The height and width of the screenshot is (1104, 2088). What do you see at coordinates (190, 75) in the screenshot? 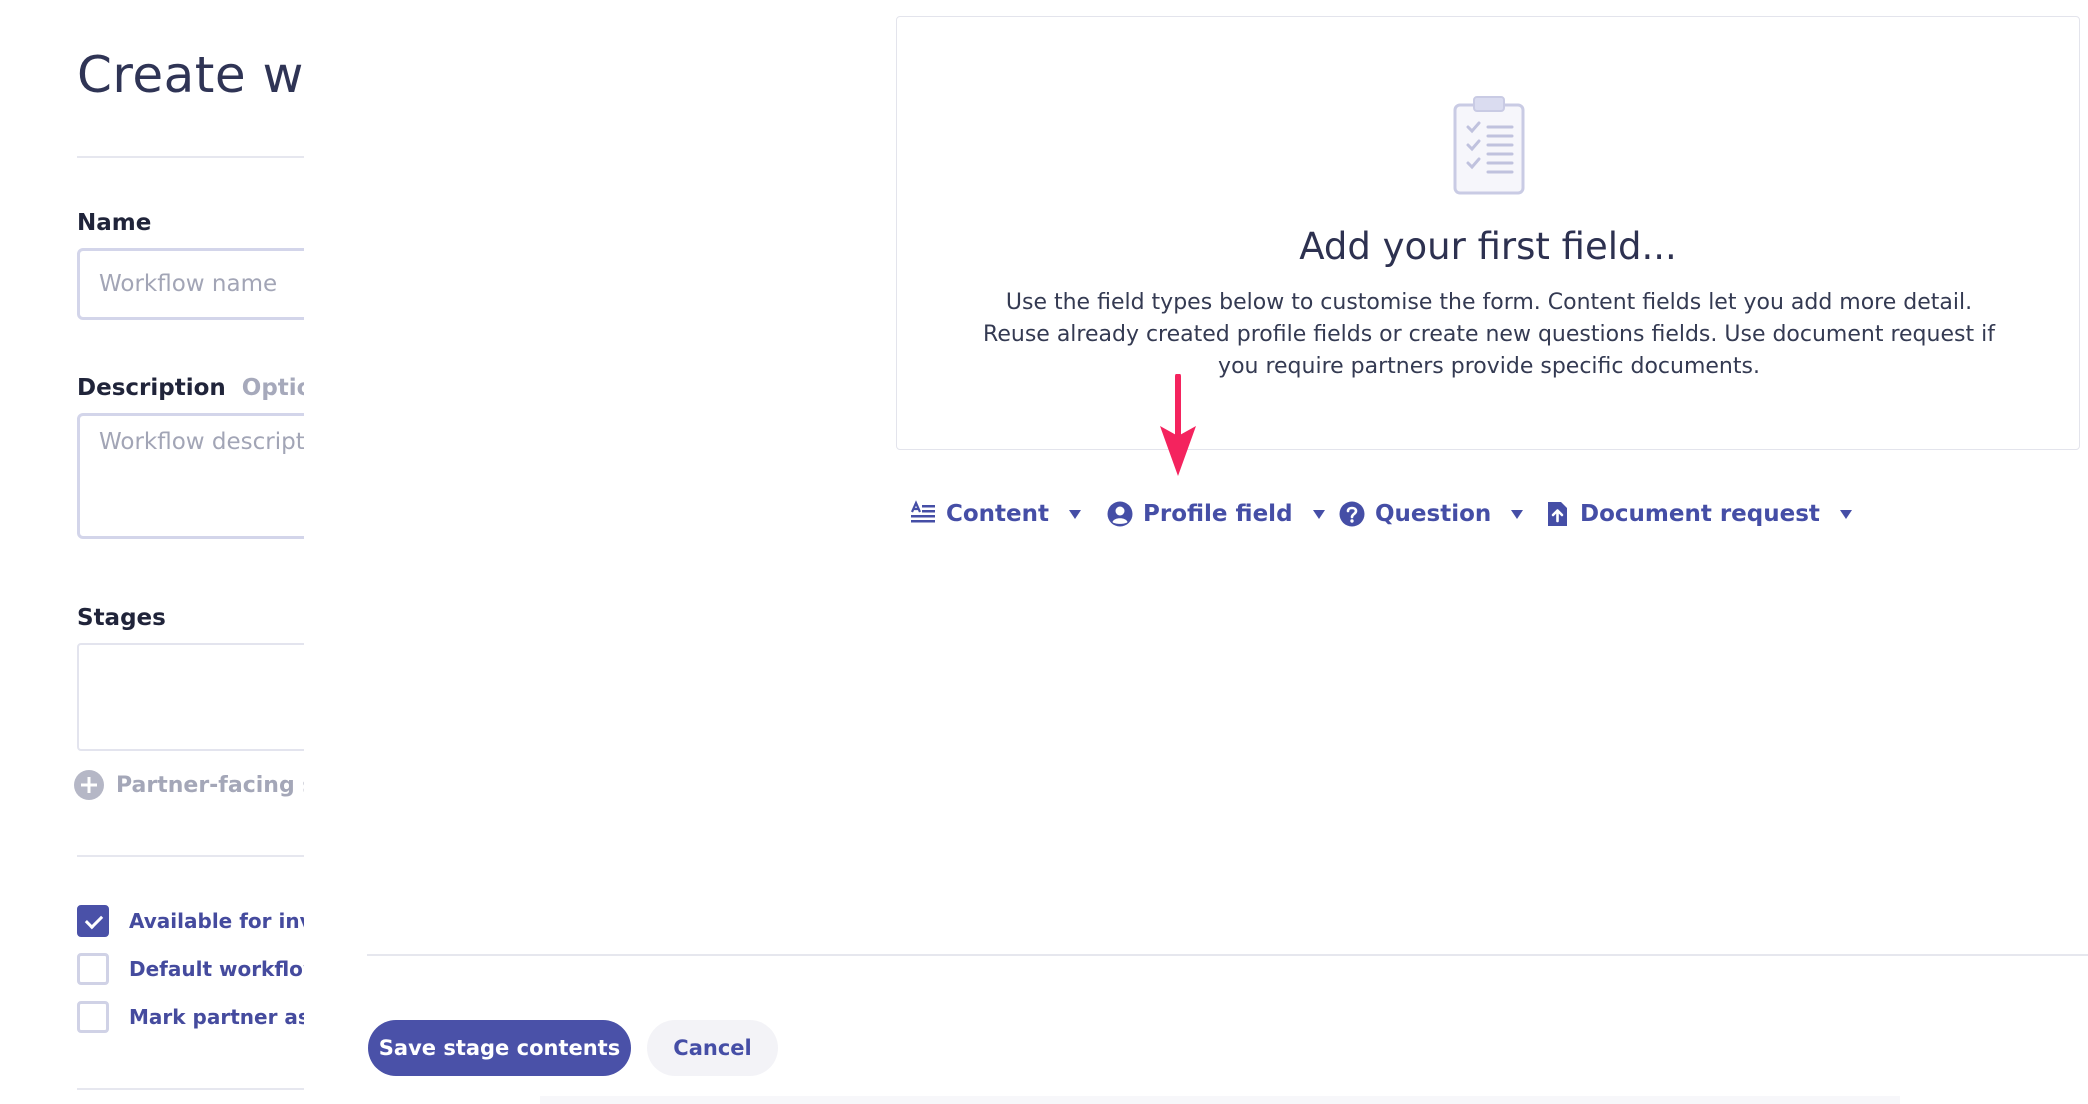
I see `page-title: Create wo` at bounding box center [190, 75].